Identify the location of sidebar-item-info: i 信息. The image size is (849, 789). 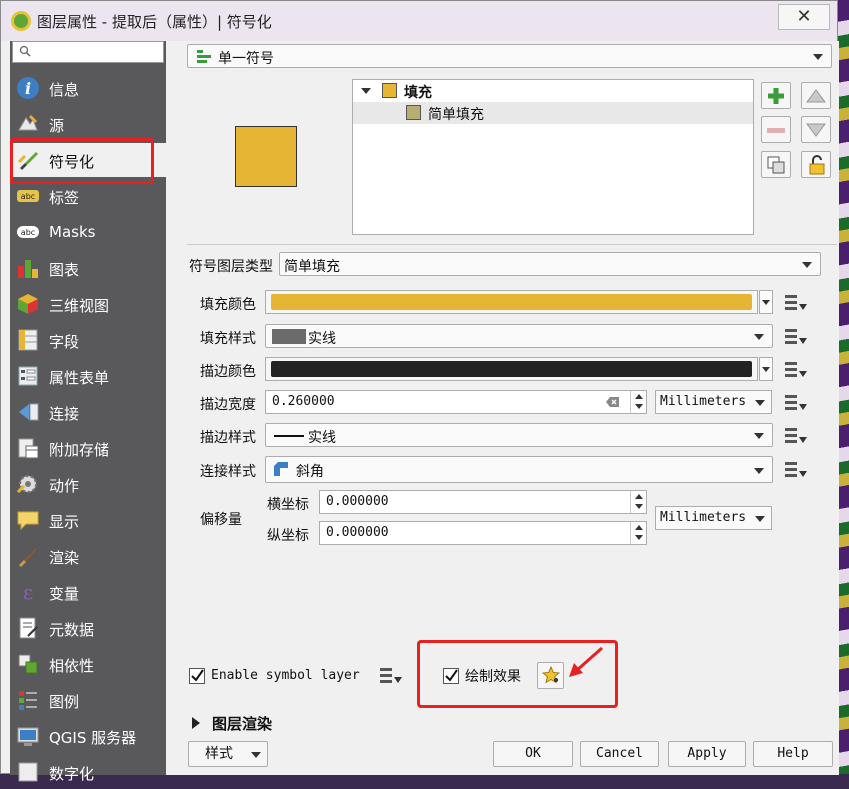
(88, 88).